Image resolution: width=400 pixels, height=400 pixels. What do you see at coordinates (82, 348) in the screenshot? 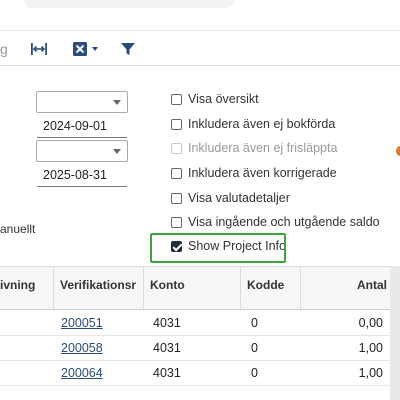
I see `verifikation-link: 200058` at bounding box center [82, 348].